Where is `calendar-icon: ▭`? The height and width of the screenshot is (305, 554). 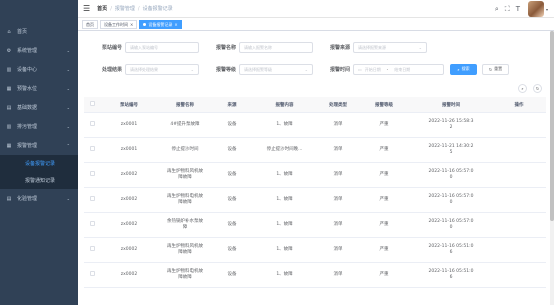 calendar-icon: ▭ is located at coordinates (360, 69).